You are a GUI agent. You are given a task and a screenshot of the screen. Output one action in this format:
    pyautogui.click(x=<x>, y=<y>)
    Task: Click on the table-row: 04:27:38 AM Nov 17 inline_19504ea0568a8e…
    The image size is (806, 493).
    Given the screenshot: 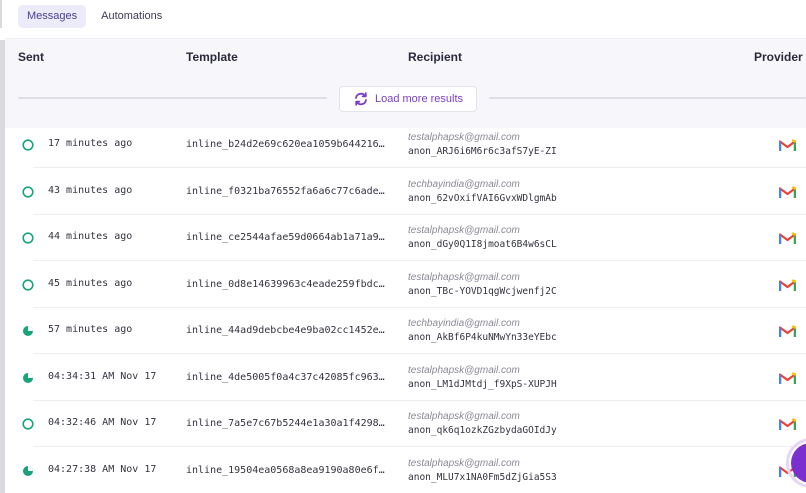 What is the action you would take?
    pyautogui.click(x=403, y=470)
    